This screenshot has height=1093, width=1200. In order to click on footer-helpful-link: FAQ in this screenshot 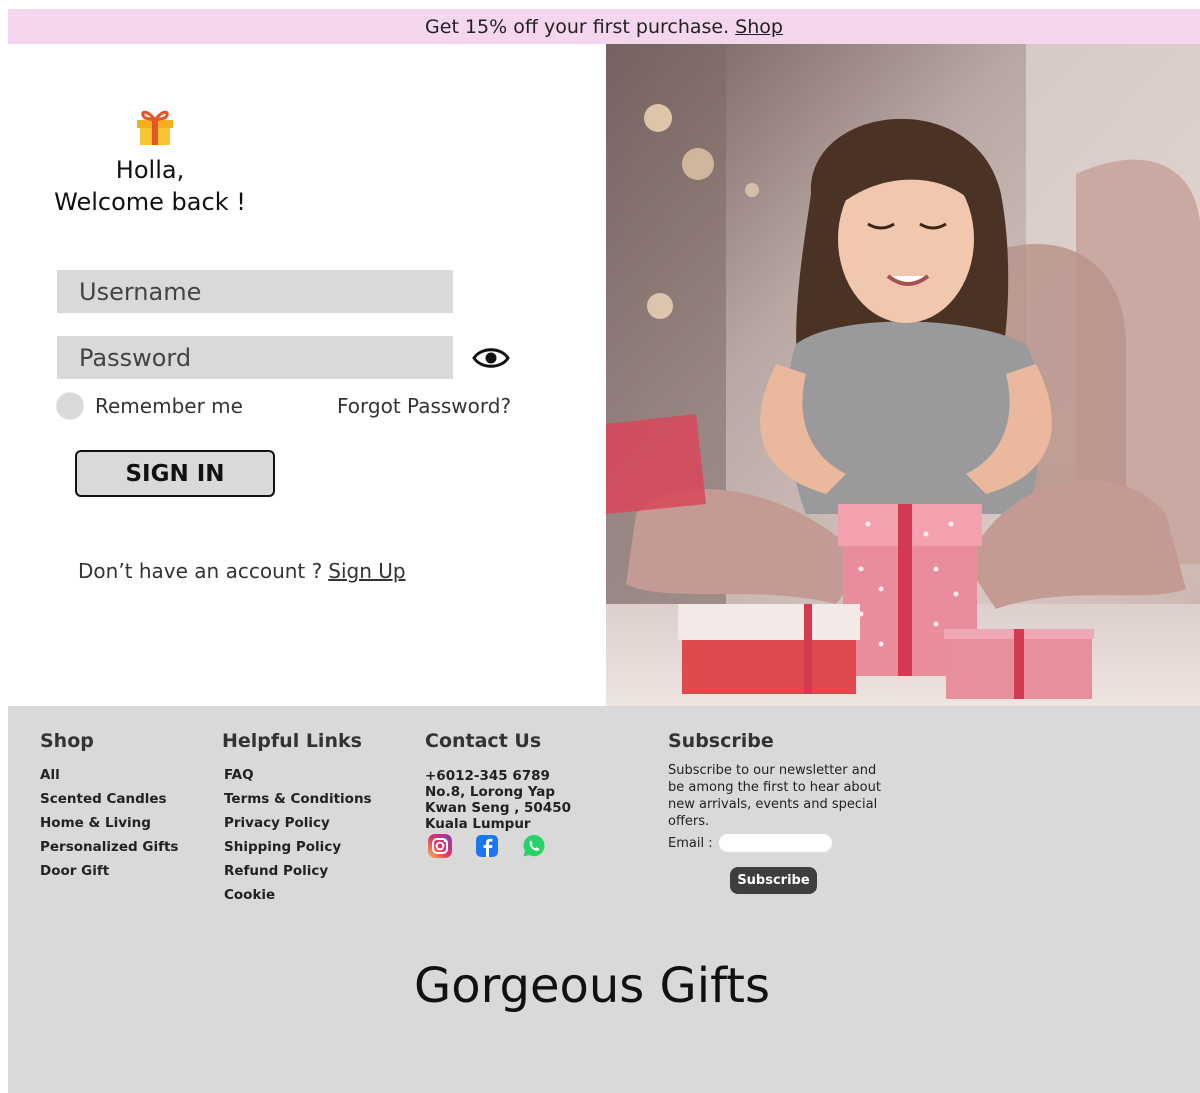, I will do `click(298, 778)`.